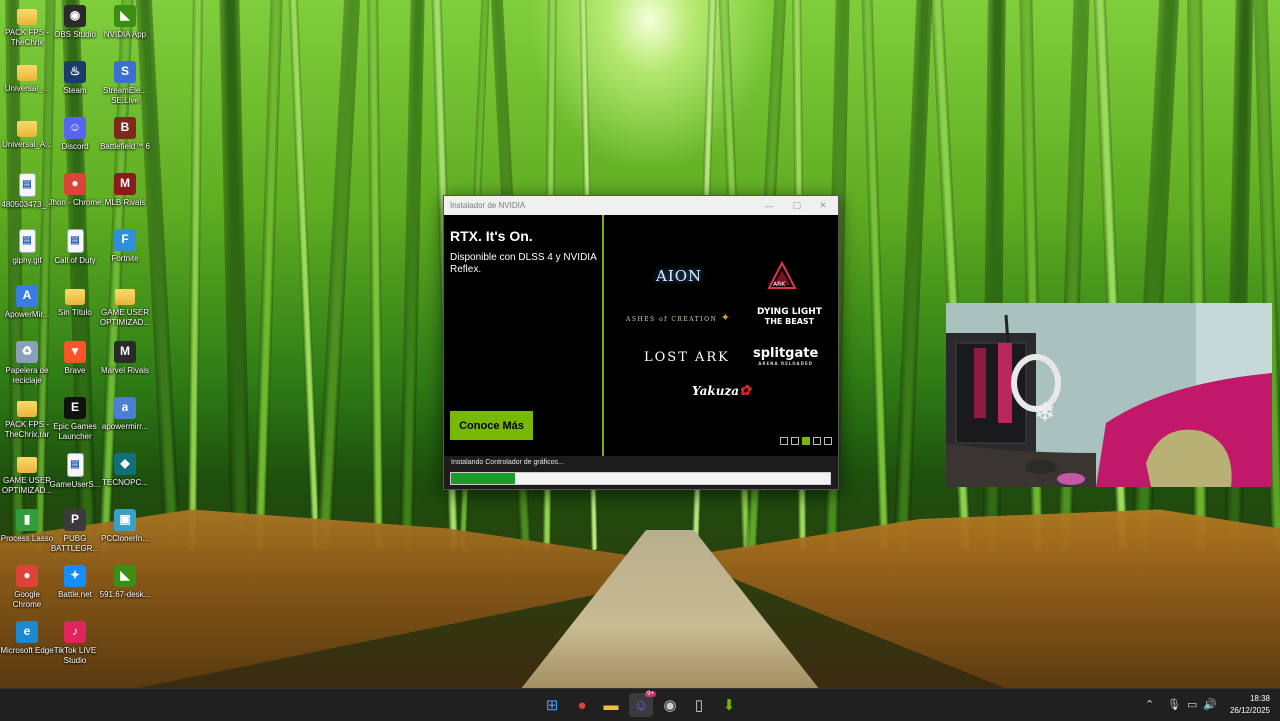  What do you see at coordinates (785, 363) in the screenshot?
I see `splitgate-subtitle: ARENA RELOADED` at bounding box center [785, 363].